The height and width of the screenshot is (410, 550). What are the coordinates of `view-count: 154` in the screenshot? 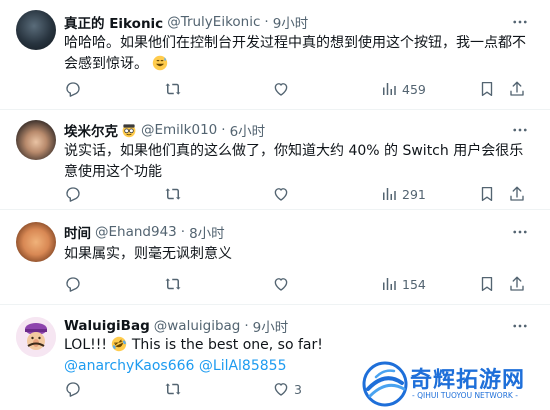 It's located at (414, 284).